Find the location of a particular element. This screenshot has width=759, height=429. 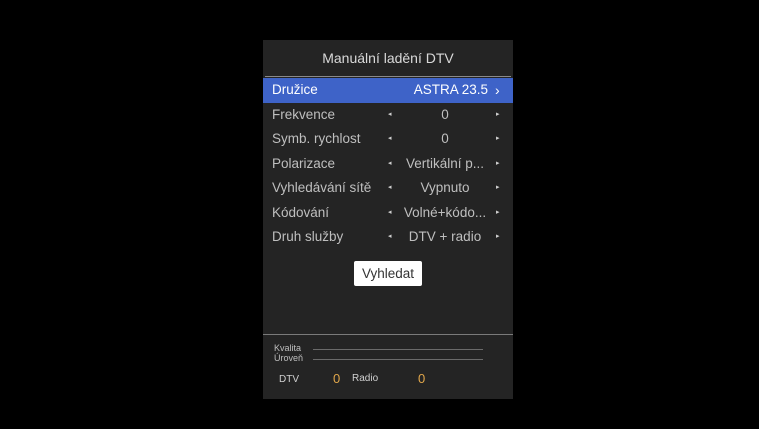

menu-row-frequency: Frekvence ◂ 0 ▸ is located at coordinates (388, 115).